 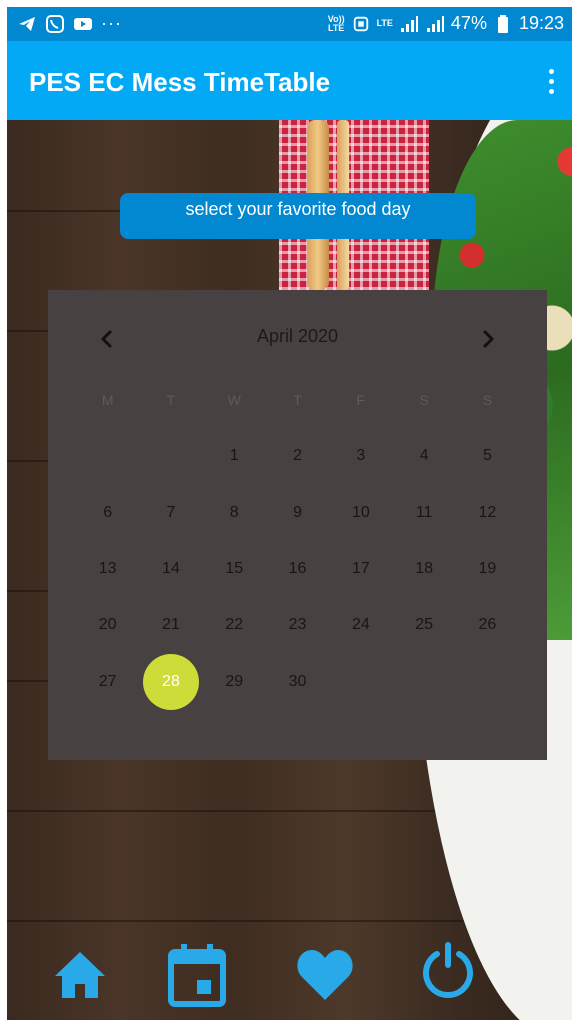 I want to click on day-number: 24, so click(x=360, y=625).